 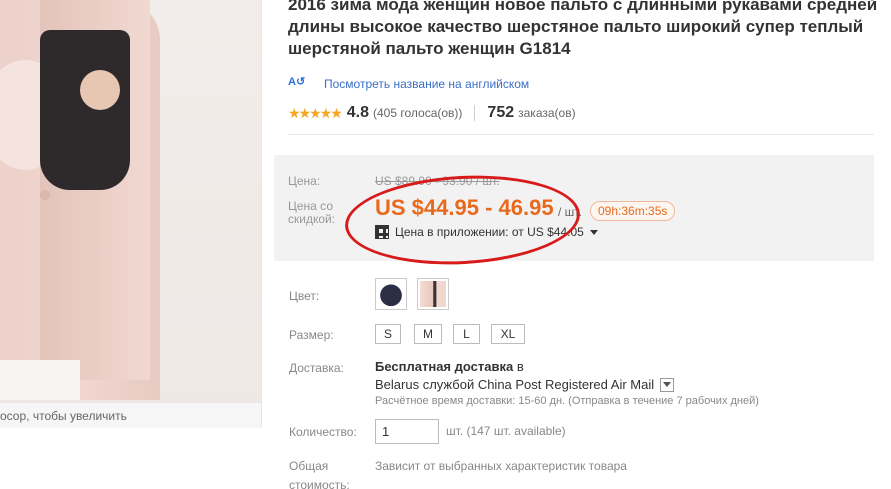 I want to click on size-option-s: S, so click(x=388, y=334).